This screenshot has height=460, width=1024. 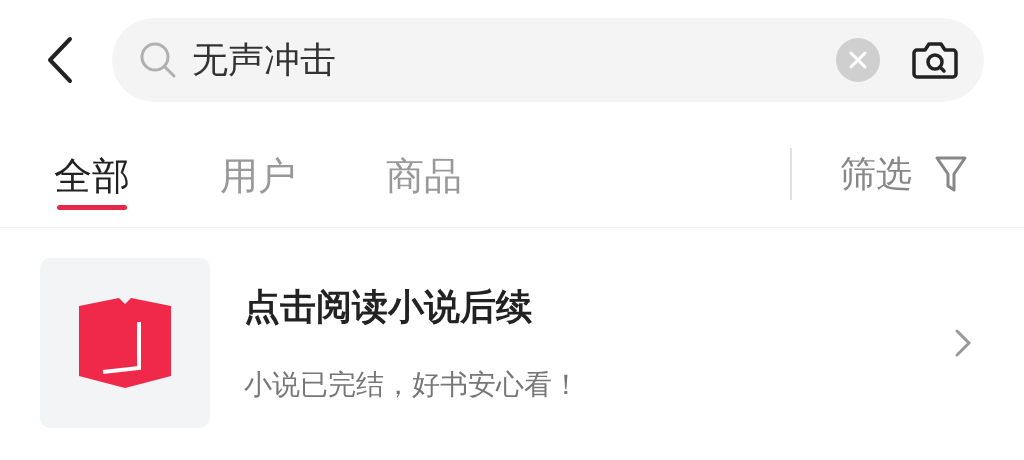 I want to click on search-icon, so click(x=158, y=60).